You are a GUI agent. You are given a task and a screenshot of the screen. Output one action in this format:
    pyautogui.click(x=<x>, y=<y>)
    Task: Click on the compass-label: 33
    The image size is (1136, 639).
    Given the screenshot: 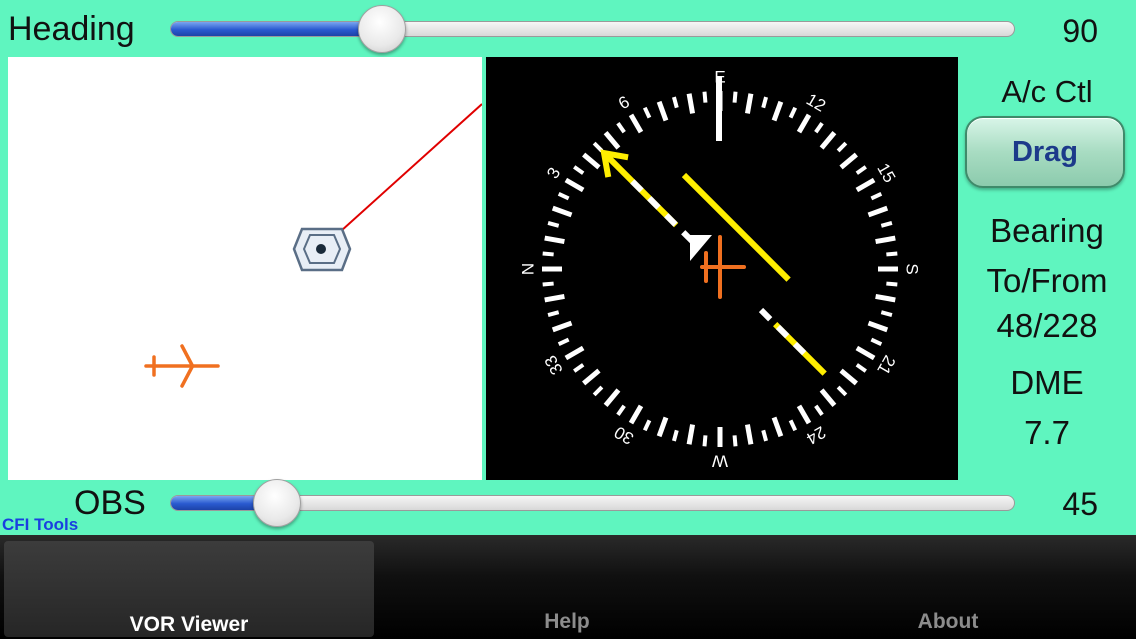 What is the action you would take?
    pyautogui.click(x=554, y=365)
    